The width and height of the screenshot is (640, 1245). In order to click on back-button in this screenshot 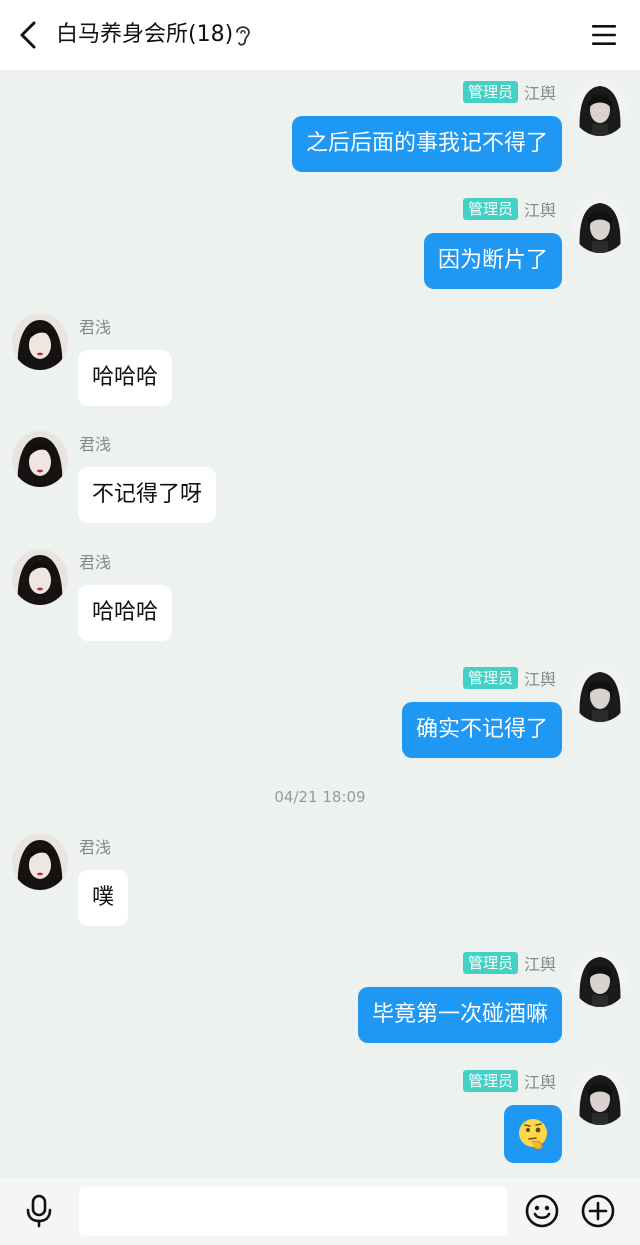, I will do `click(28, 35)`.